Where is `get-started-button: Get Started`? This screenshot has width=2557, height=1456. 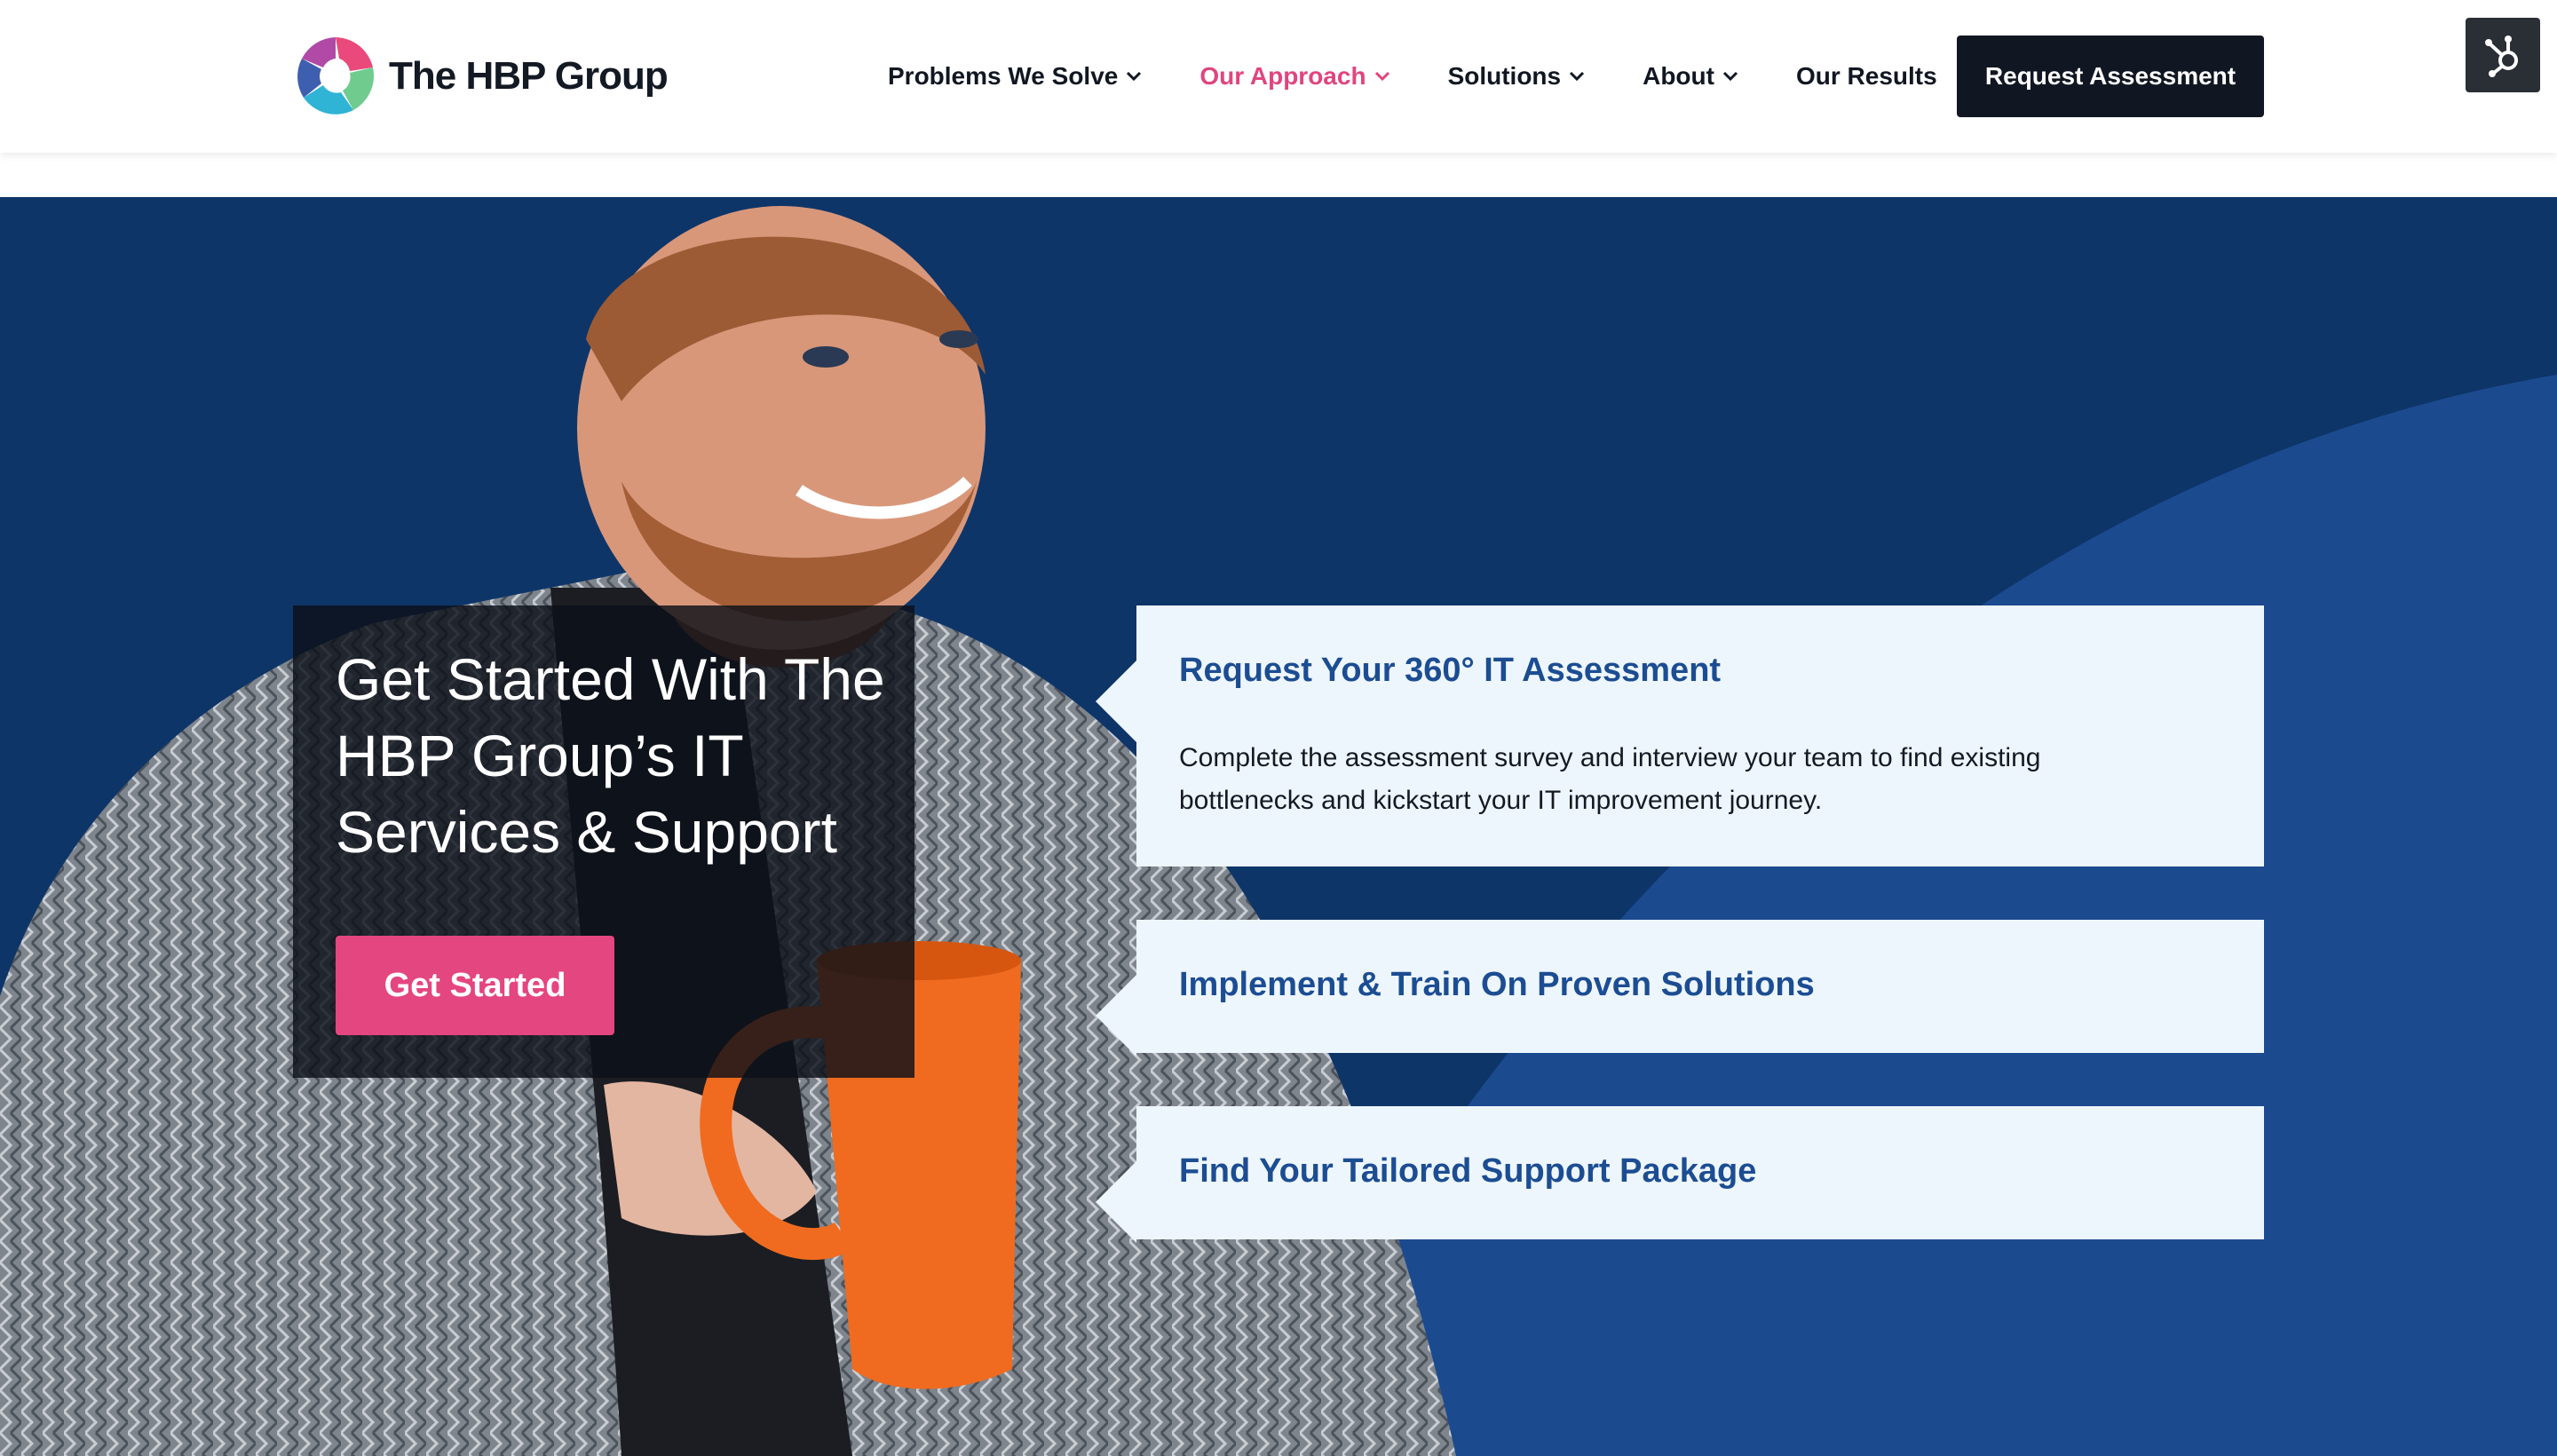 get-started-button: Get Started is located at coordinates (475, 986).